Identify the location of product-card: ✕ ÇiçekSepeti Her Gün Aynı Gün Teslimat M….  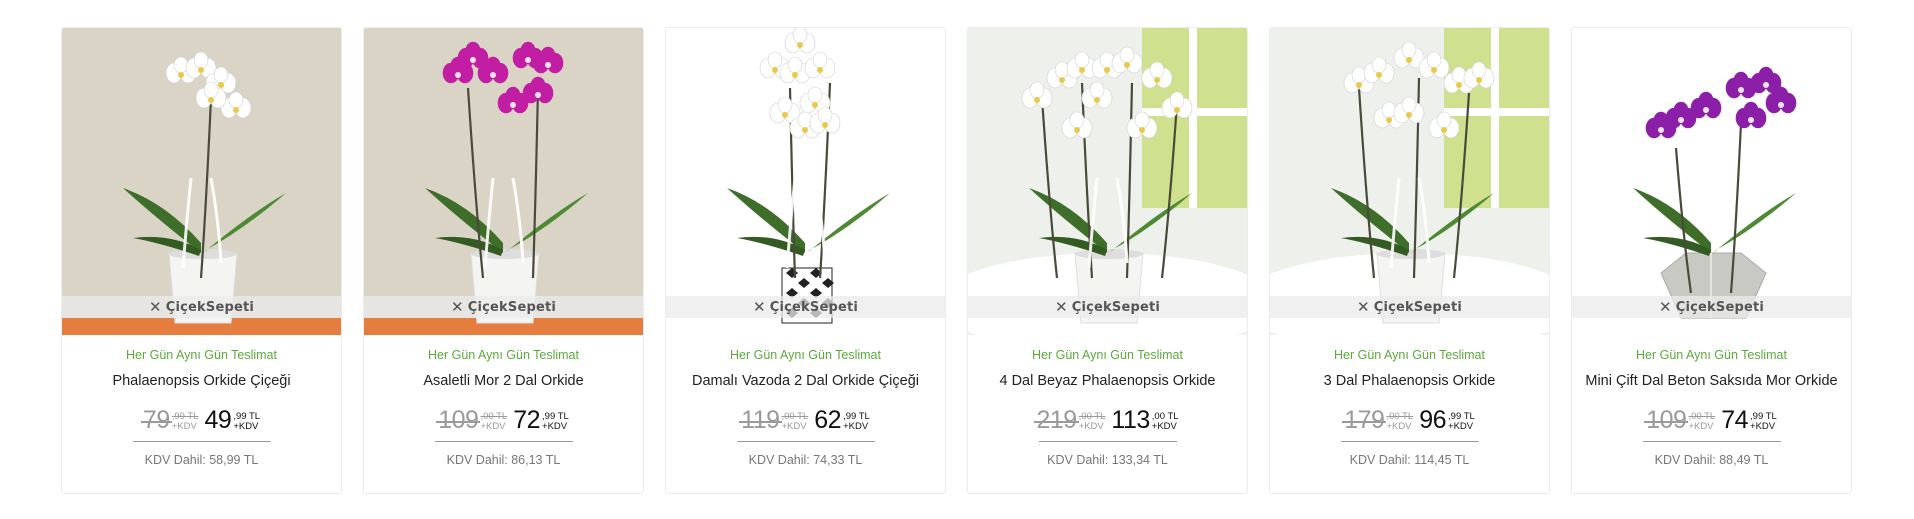
(1711, 260).